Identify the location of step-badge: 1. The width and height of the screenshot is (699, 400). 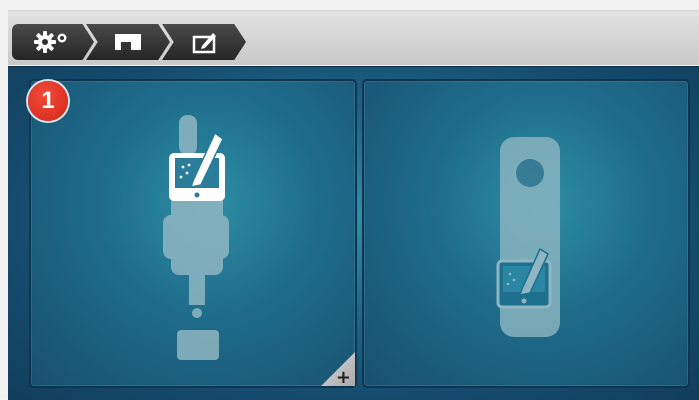
(48, 101).